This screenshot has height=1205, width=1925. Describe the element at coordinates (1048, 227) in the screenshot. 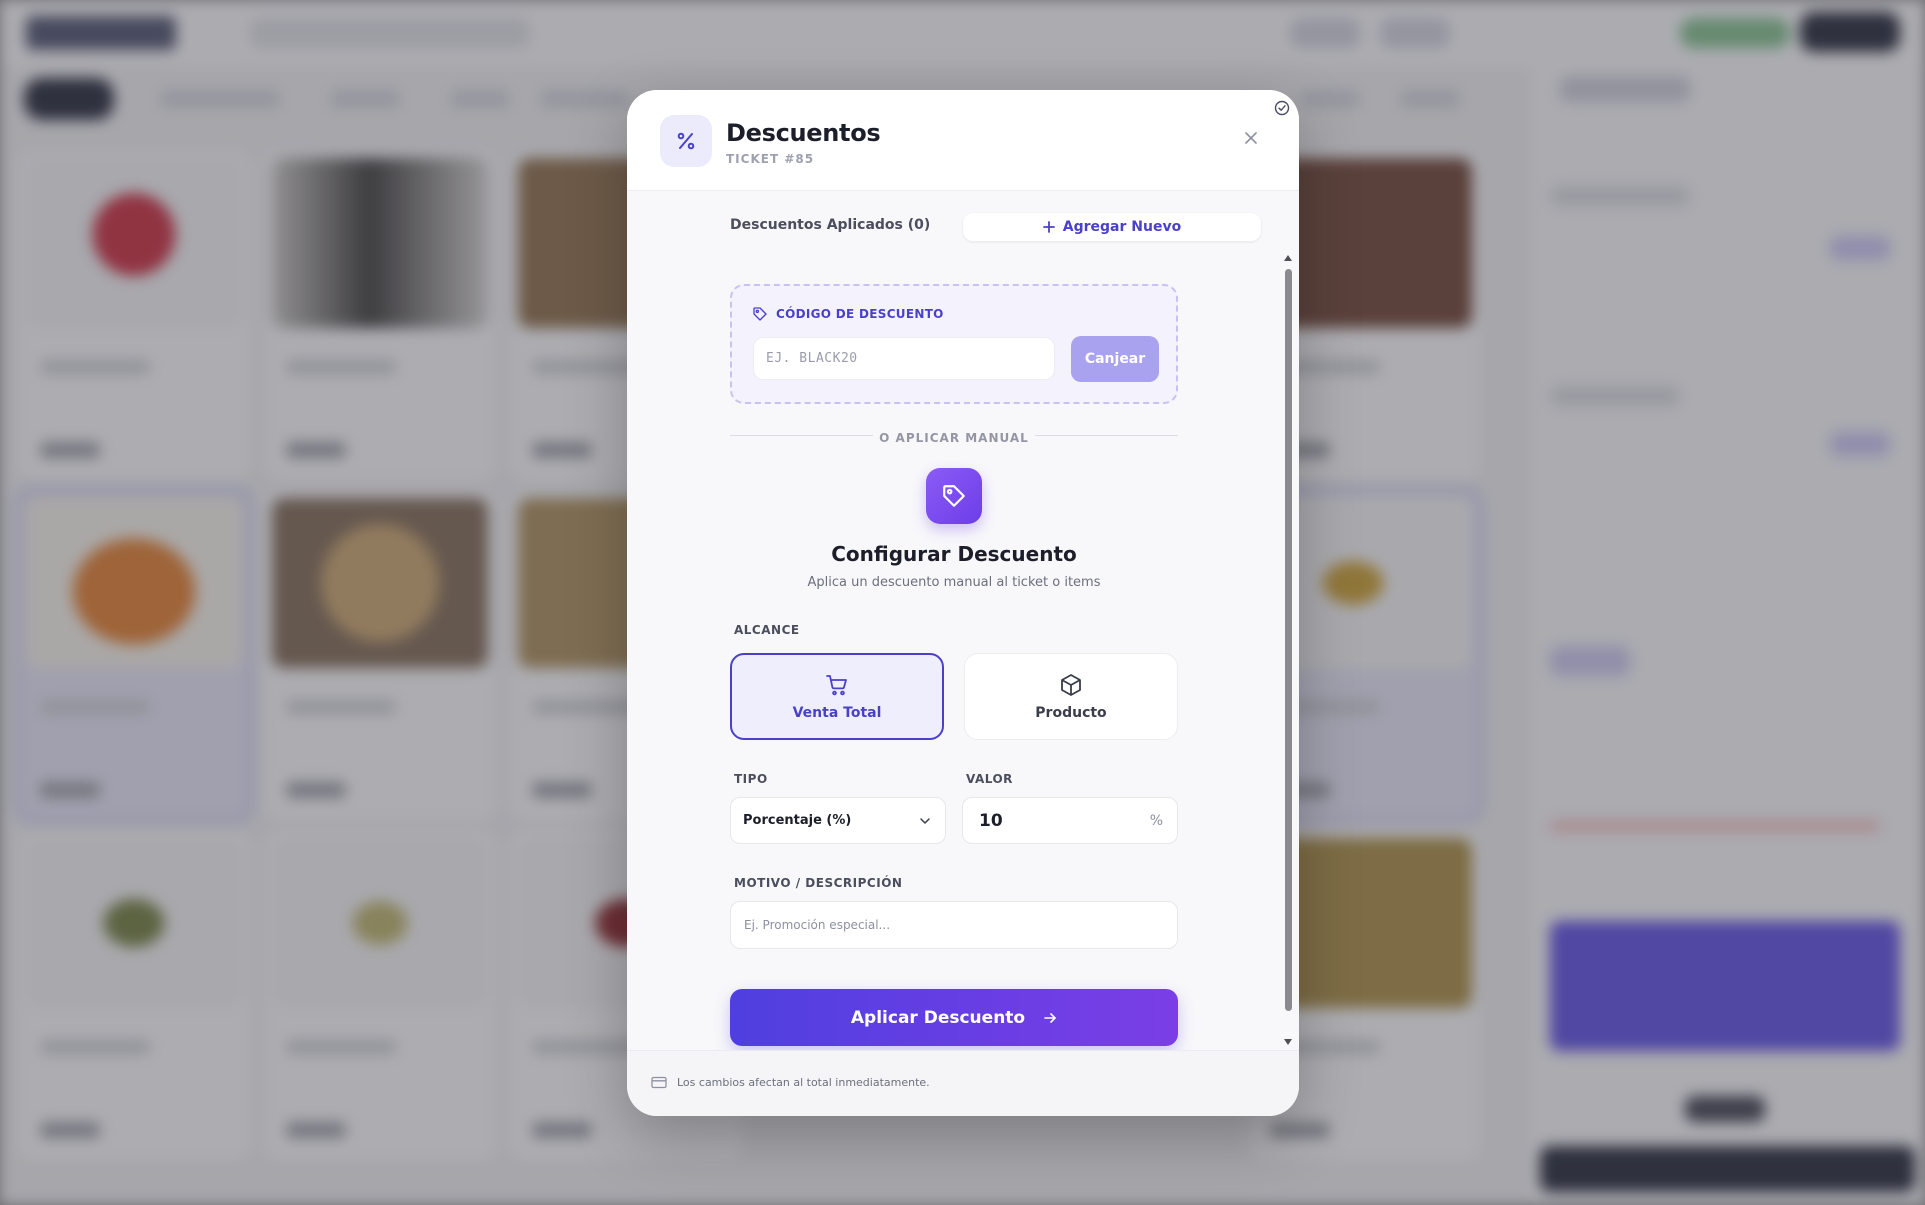

I see `plus-icon` at that location.